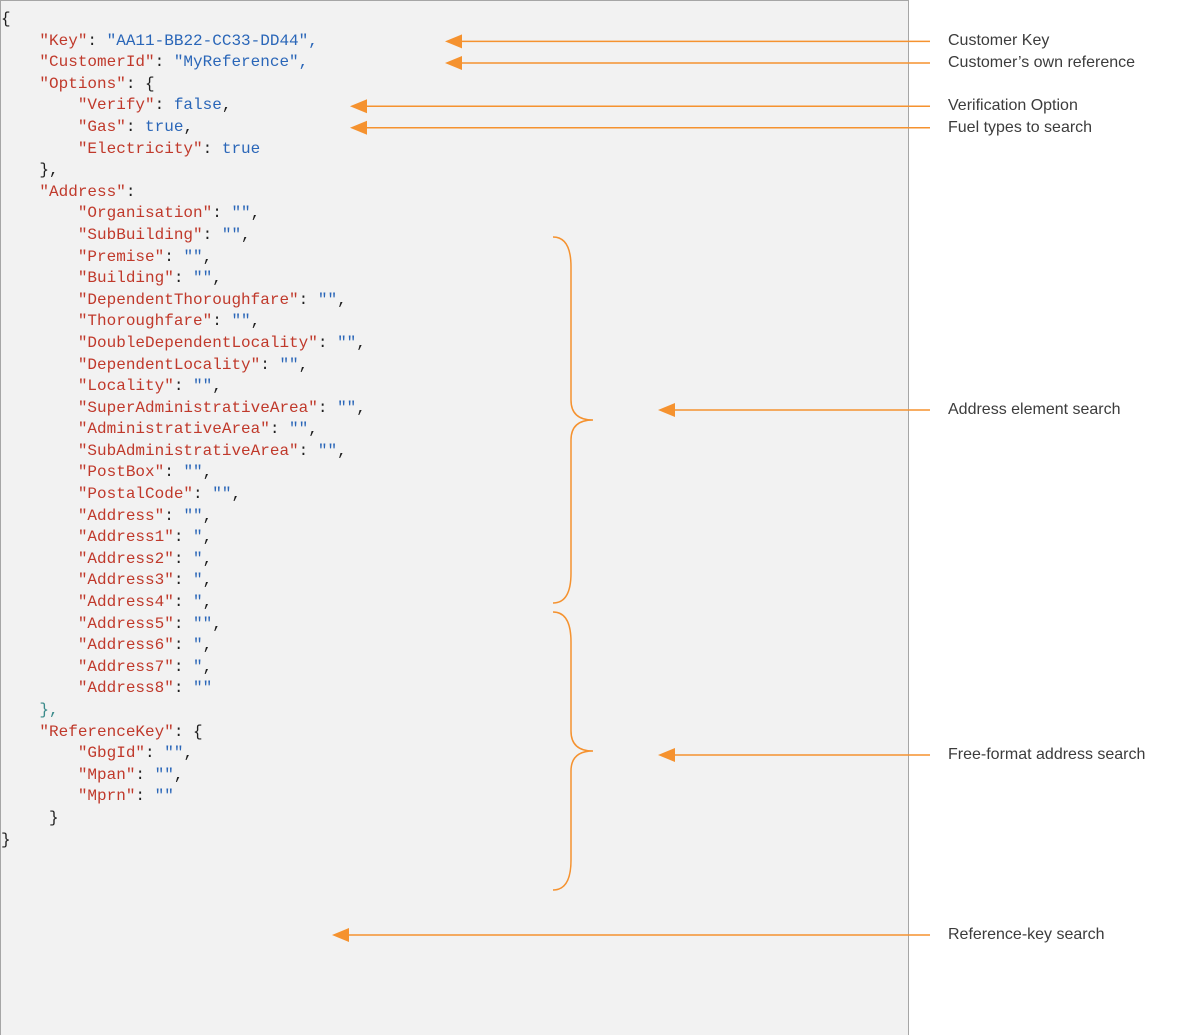 The image size is (1178, 1035). Describe the element at coordinates (1042, 62) in the screenshot. I see `callout-label: Customer’s own reference` at that location.